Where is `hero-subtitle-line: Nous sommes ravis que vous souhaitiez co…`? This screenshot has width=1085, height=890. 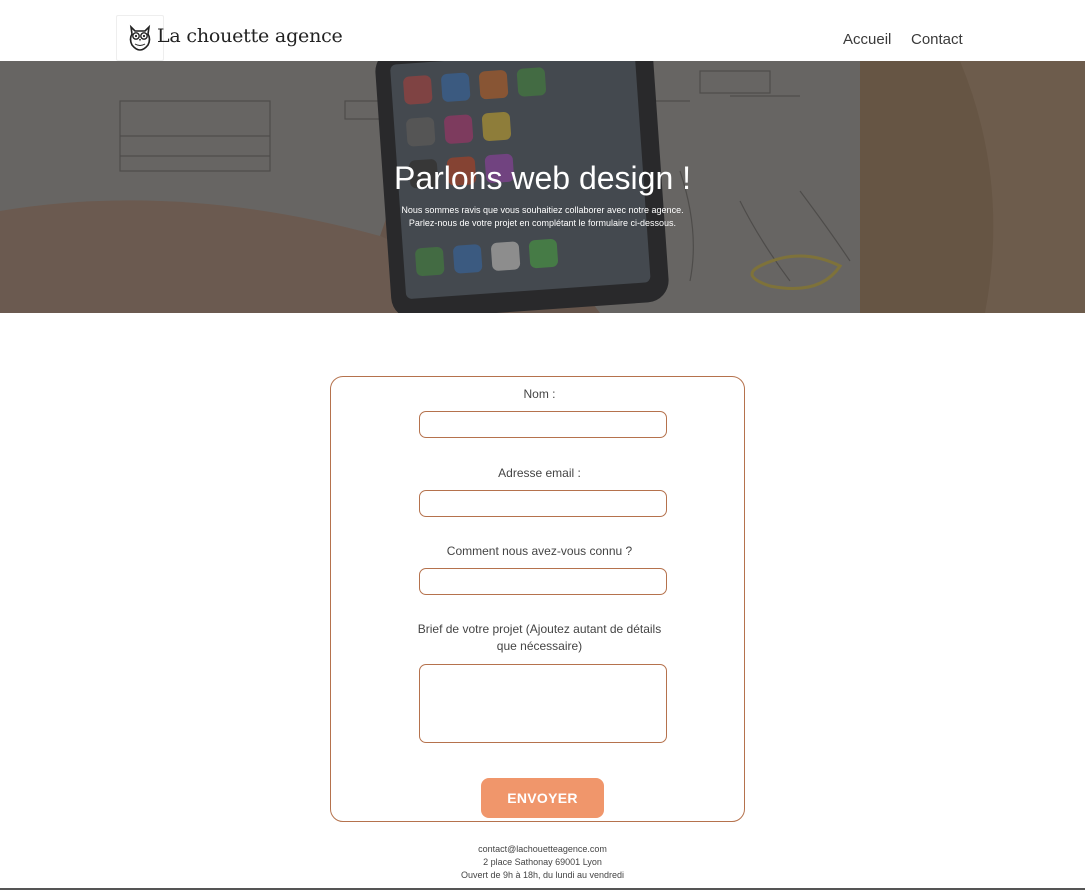 hero-subtitle-line: Nous sommes ravis que vous souhaitiez co… is located at coordinates (542, 210).